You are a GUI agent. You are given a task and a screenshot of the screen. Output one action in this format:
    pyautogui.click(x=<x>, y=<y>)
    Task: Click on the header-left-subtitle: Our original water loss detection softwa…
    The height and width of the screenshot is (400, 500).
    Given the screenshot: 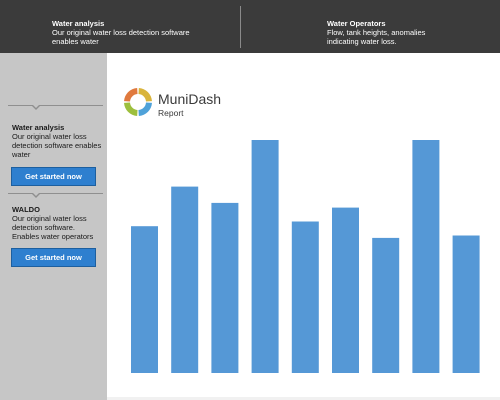 What is the action you would take?
    pyautogui.click(x=121, y=37)
    